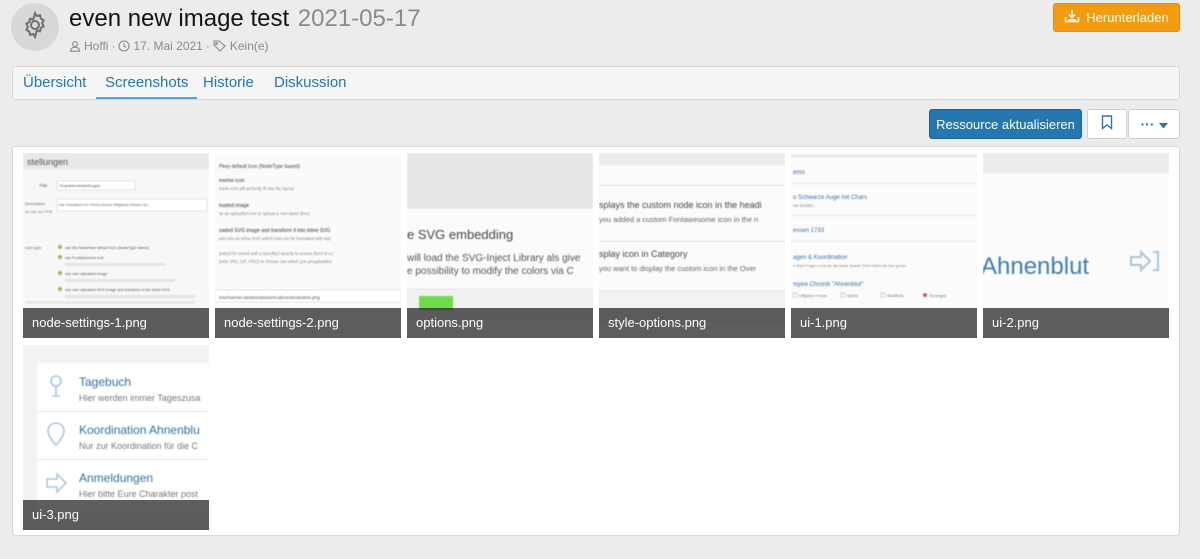 This screenshot has width=1200, height=559. What do you see at coordinates (33, 247) in the screenshot?
I see `preview-text: Icon type` at bounding box center [33, 247].